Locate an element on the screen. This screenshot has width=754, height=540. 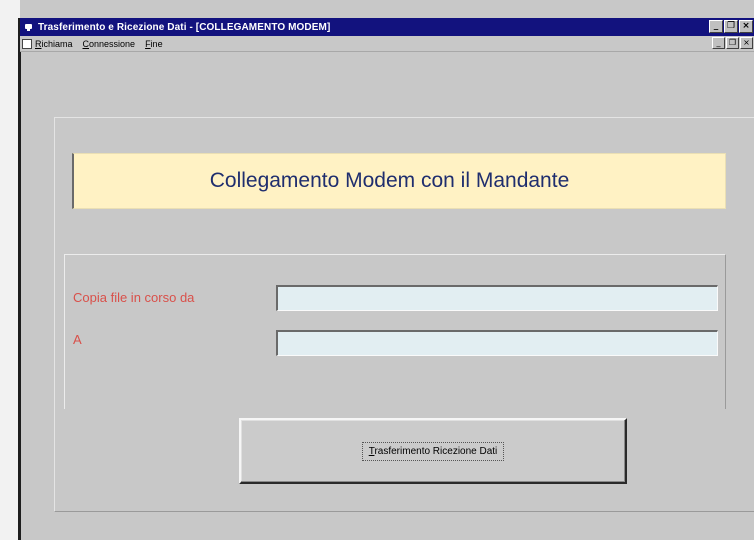
copy-to-field is located at coordinates (497, 343).